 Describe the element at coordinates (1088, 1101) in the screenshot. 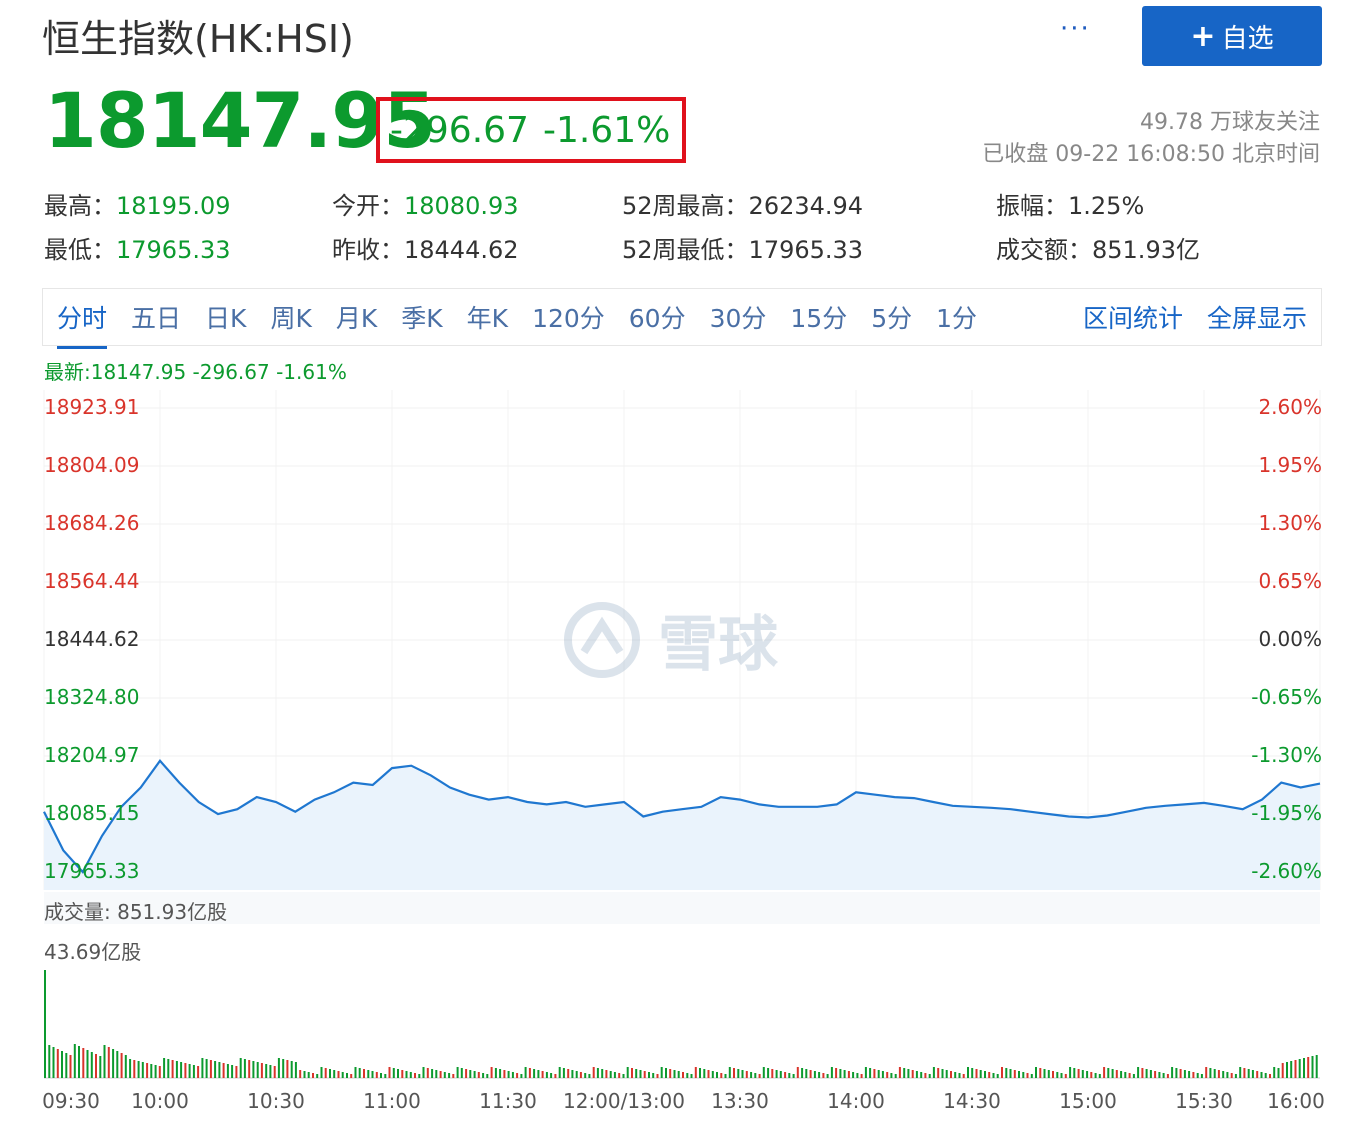

I see `x-axis-label: 15:00` at that location.